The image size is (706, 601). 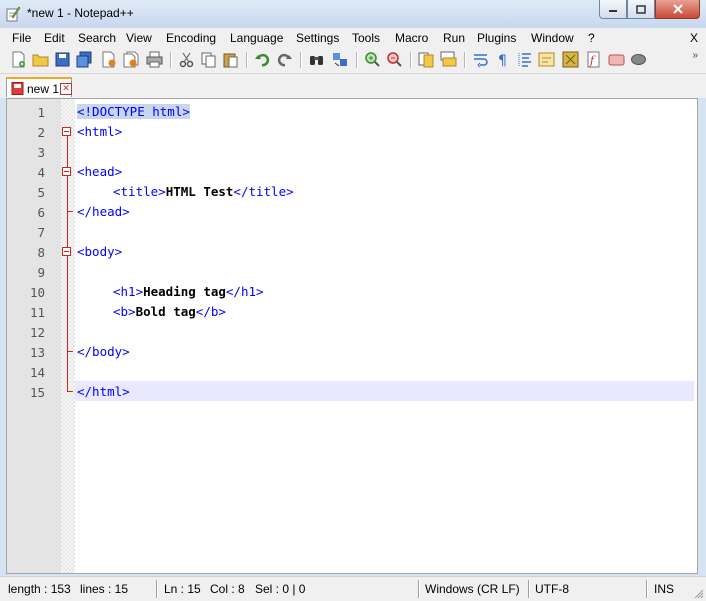 I want to click on maximize-button, so click(x=641, y=9).